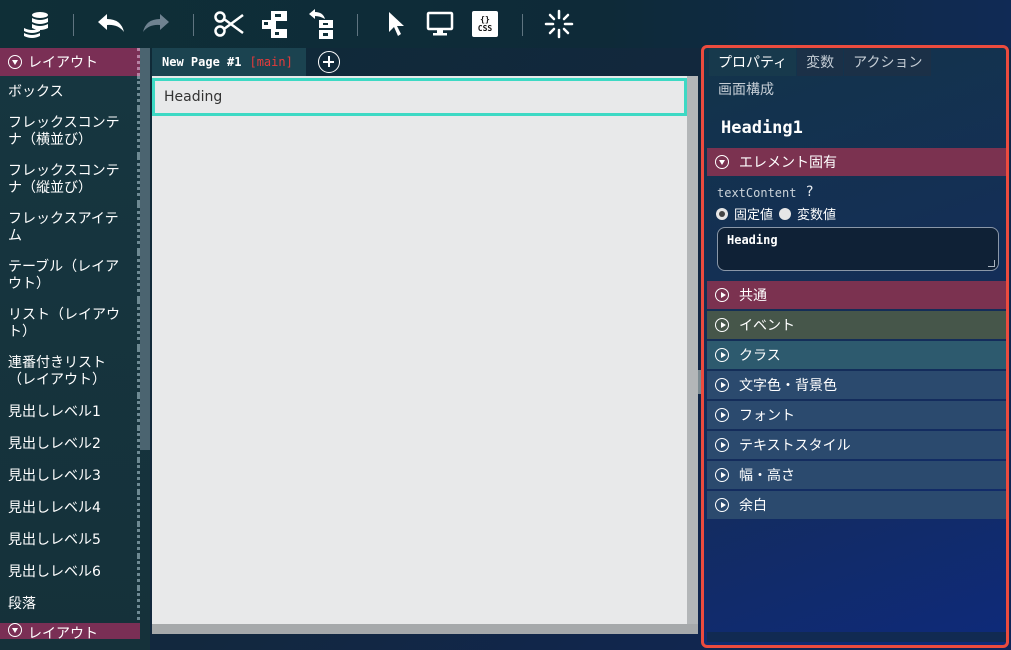  I want to click on tab-screen-structure: 画面構成, so click(746, 89).